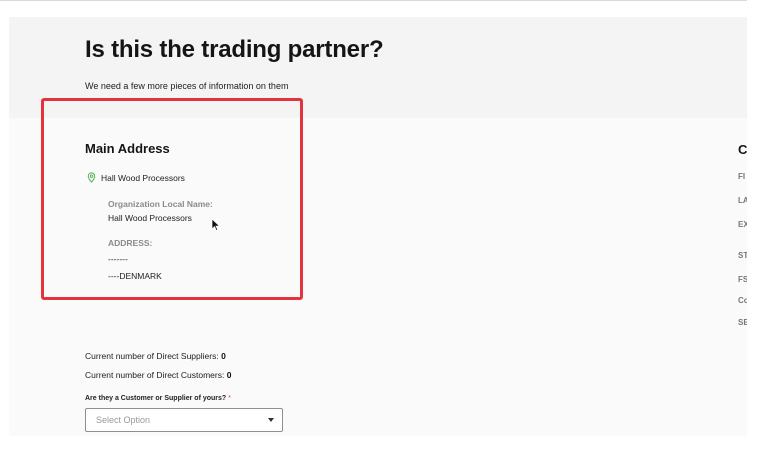  Describe the element at coordinates (223, 356) in the screenshot. I see `direct-suppliers-count: 0` at that location.